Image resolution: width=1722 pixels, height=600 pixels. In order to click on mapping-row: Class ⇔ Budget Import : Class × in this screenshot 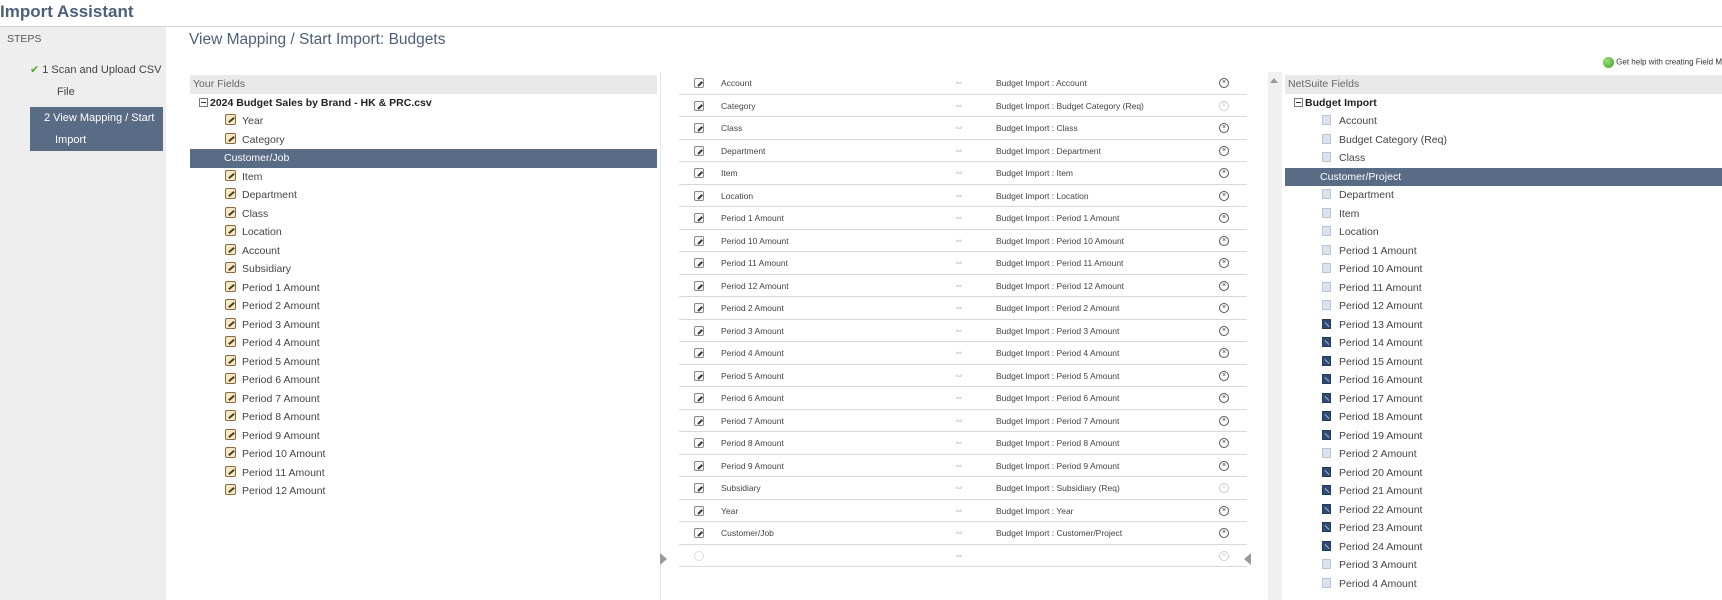, I will do `click(963, 128)`.